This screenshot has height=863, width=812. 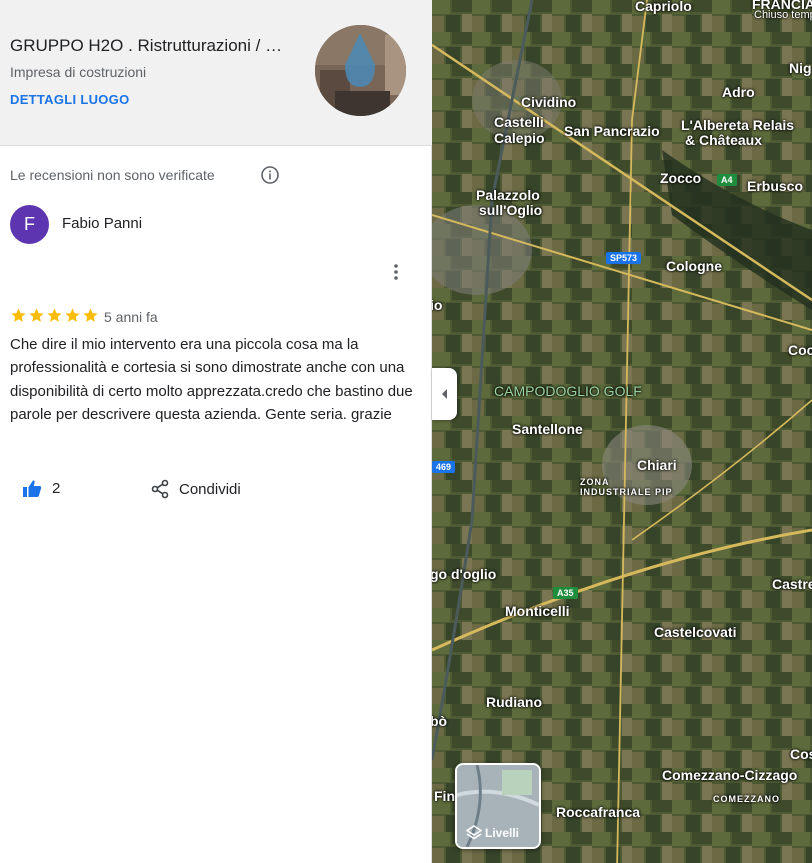 I want to click on collapse-panel-button, so click(x=444, y=394).